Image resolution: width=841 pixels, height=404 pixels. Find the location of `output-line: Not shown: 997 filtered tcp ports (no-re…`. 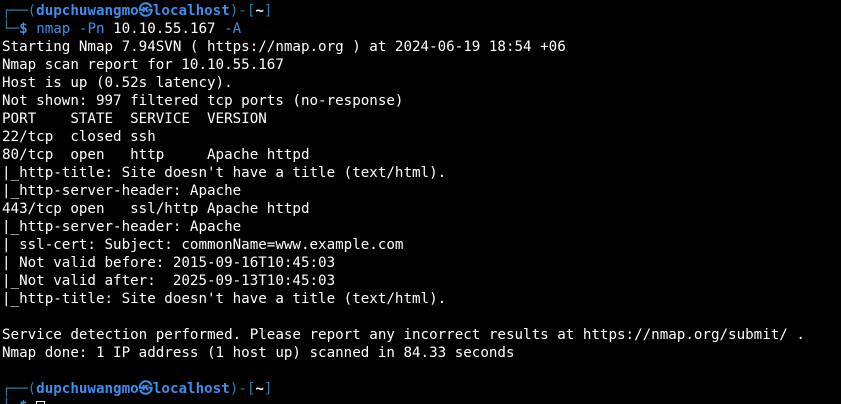

output-line: Not shown: 997 filtered tcp ports (no-re… is located at coordinates (203, 101).